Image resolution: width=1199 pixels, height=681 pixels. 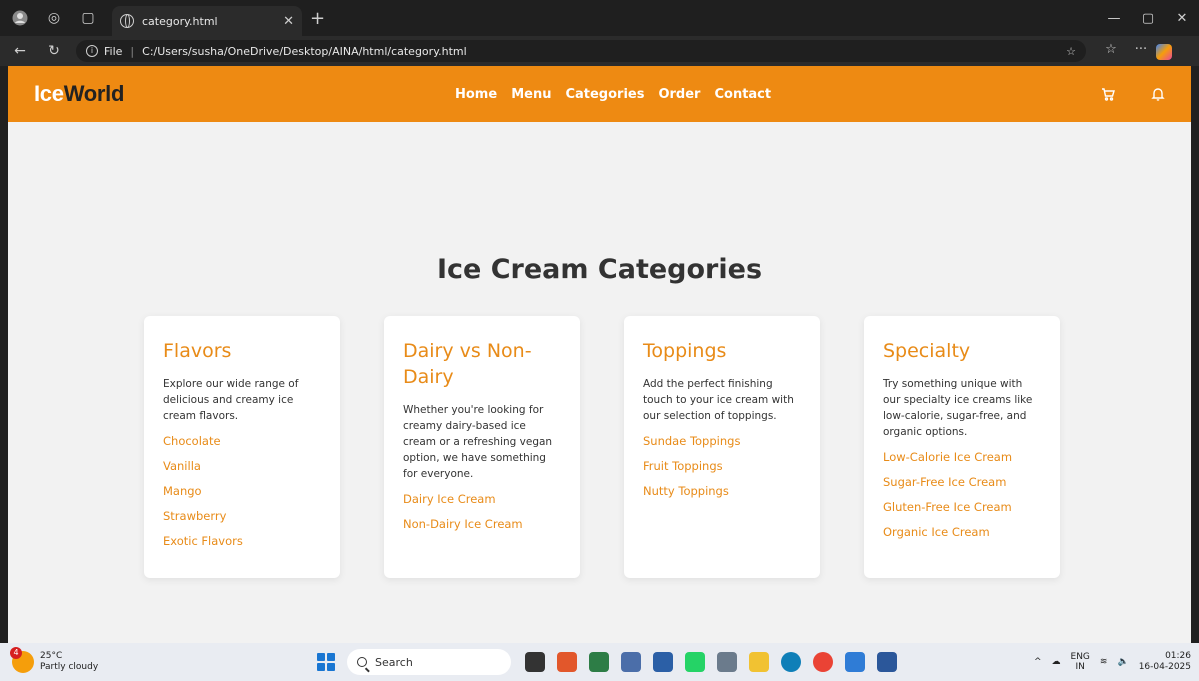 I want to click on logo-ice: Ice, so click(x=49, y=93).